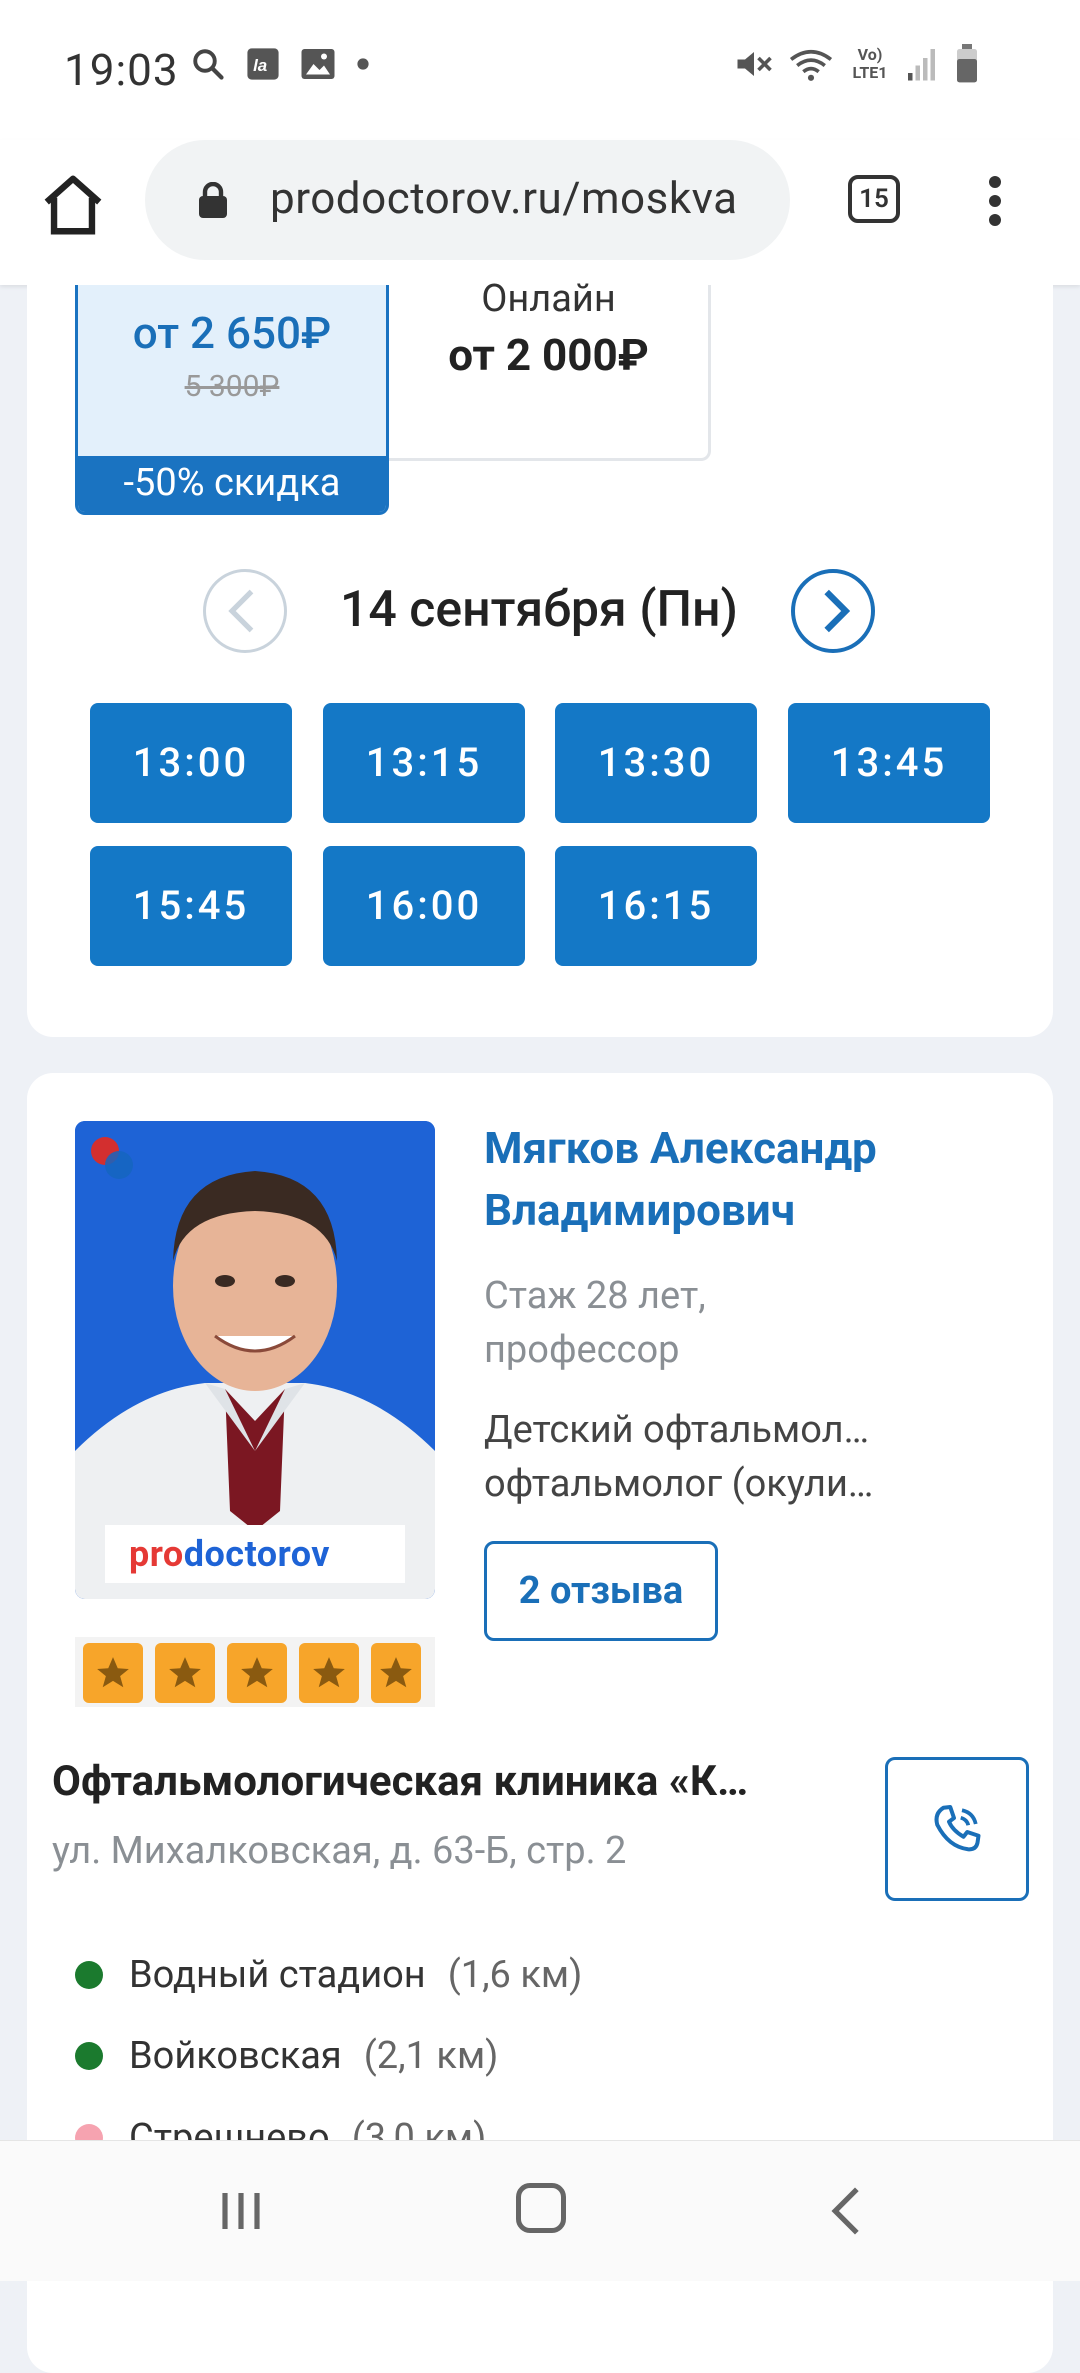 This screenshot has height=2373, width=1080. I want to click on search-icon, so click(208, 64).